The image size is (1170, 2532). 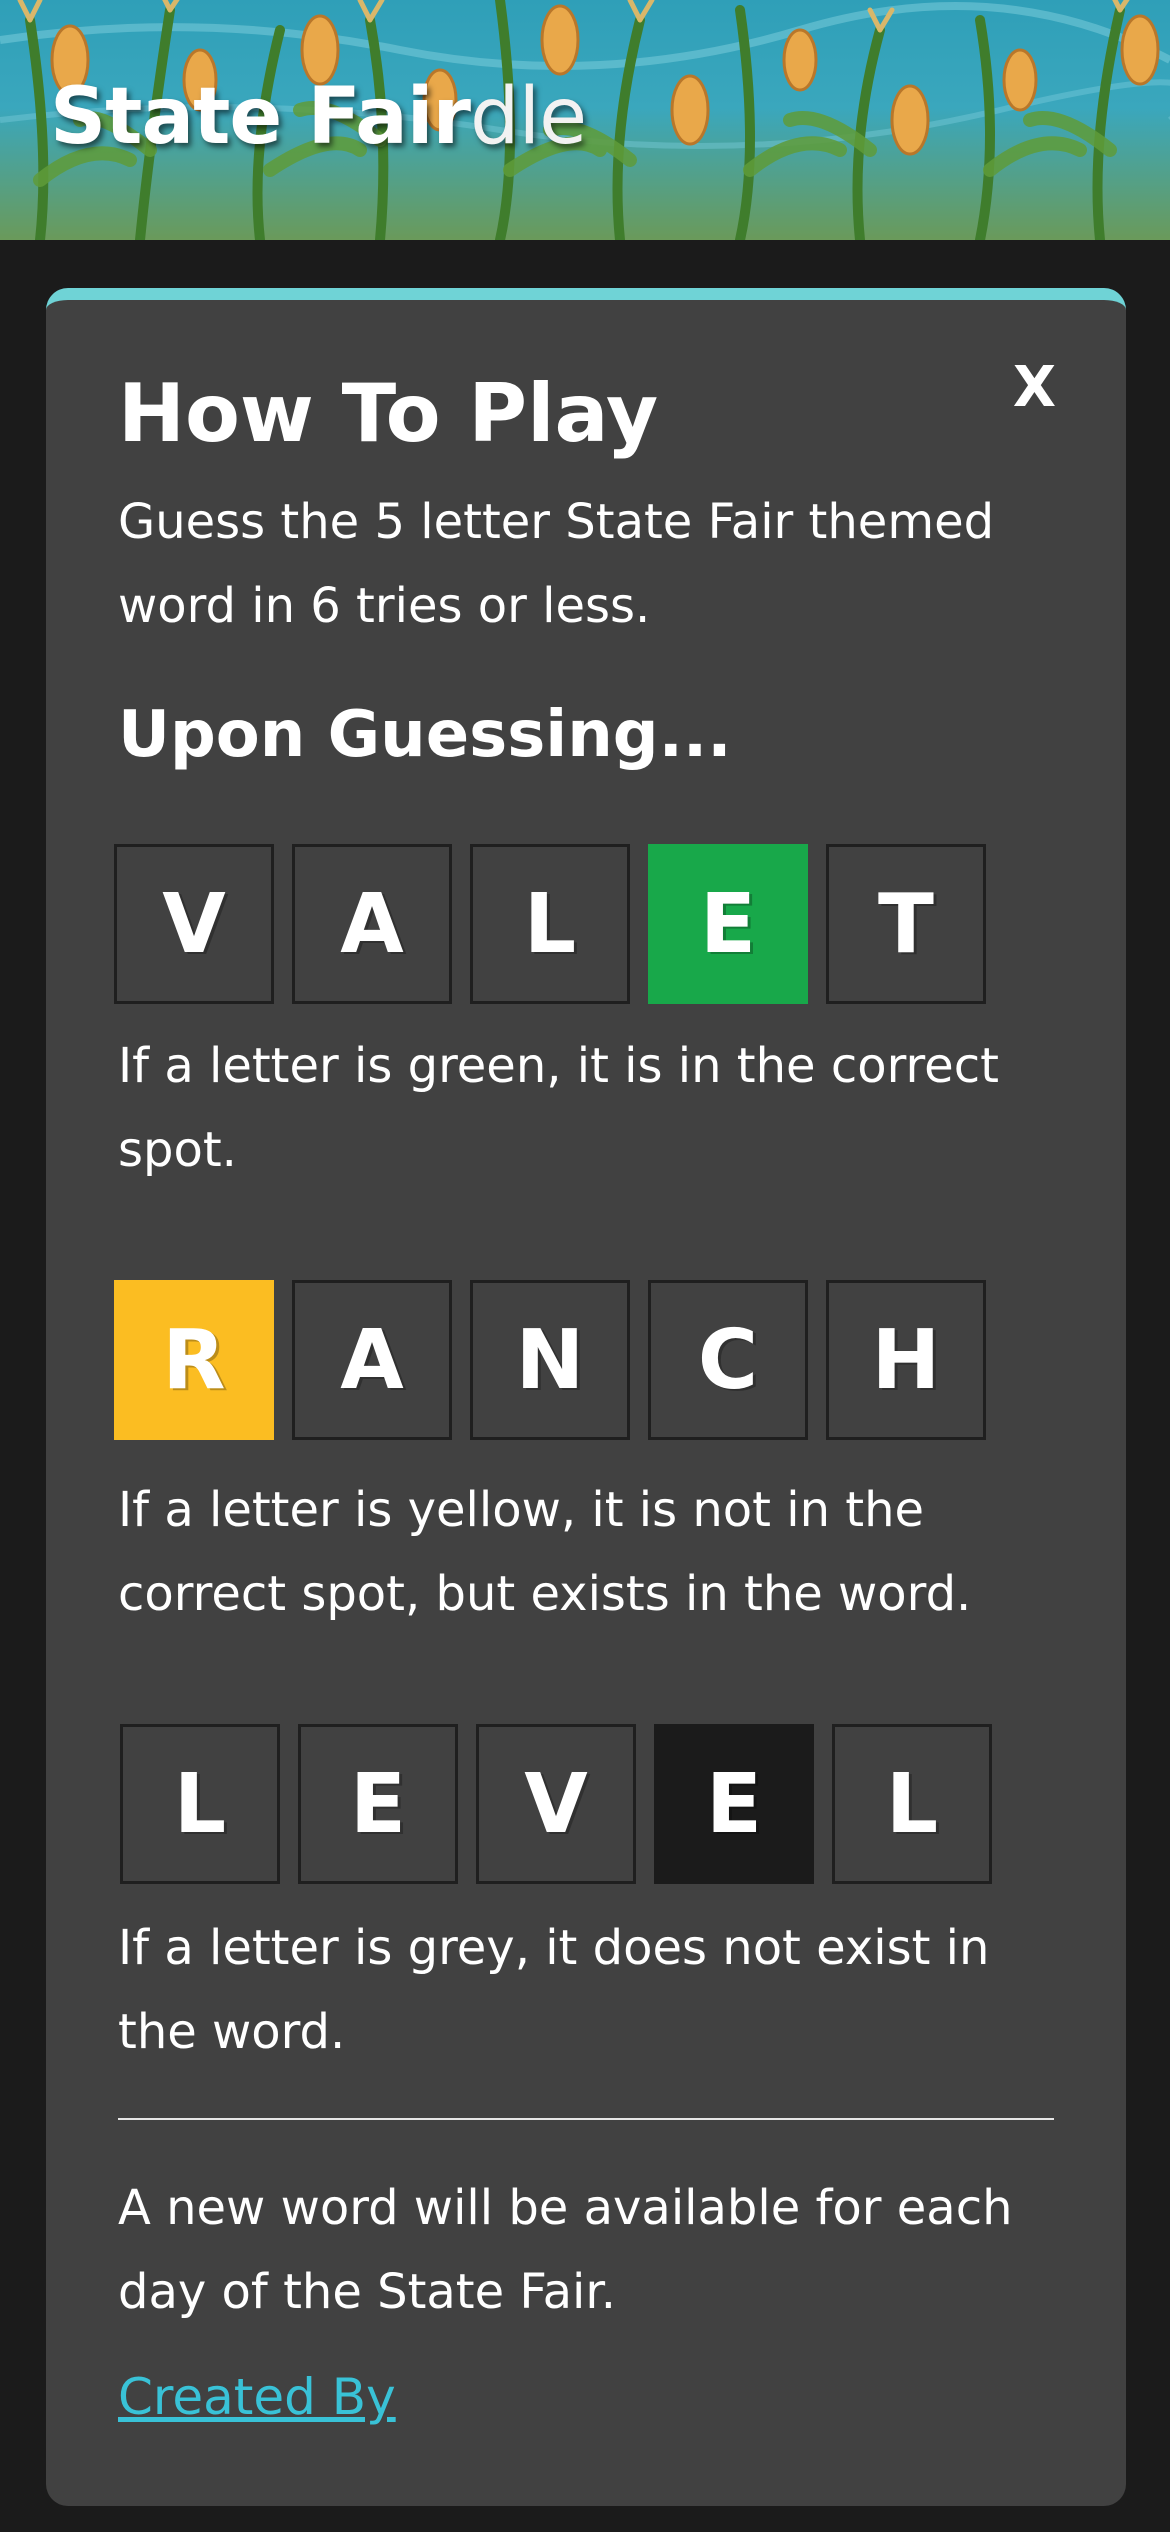 What do you see at coordinates (906, 924) in the screenshot?
I see `letter-tile: T` at bounding box center [906, 924].